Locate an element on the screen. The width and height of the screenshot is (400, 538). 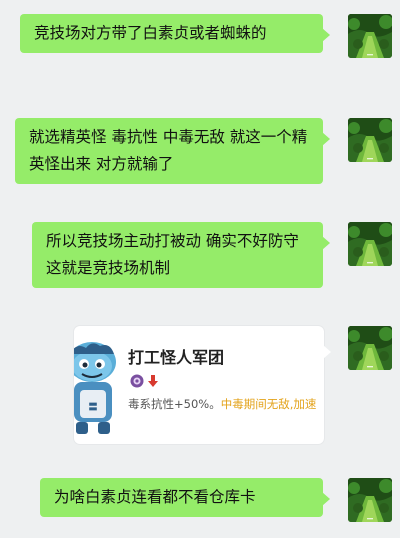
card-description: 毒系抗性+50%。中毒期间无敌,加速 is located at coordinates (225, 404).